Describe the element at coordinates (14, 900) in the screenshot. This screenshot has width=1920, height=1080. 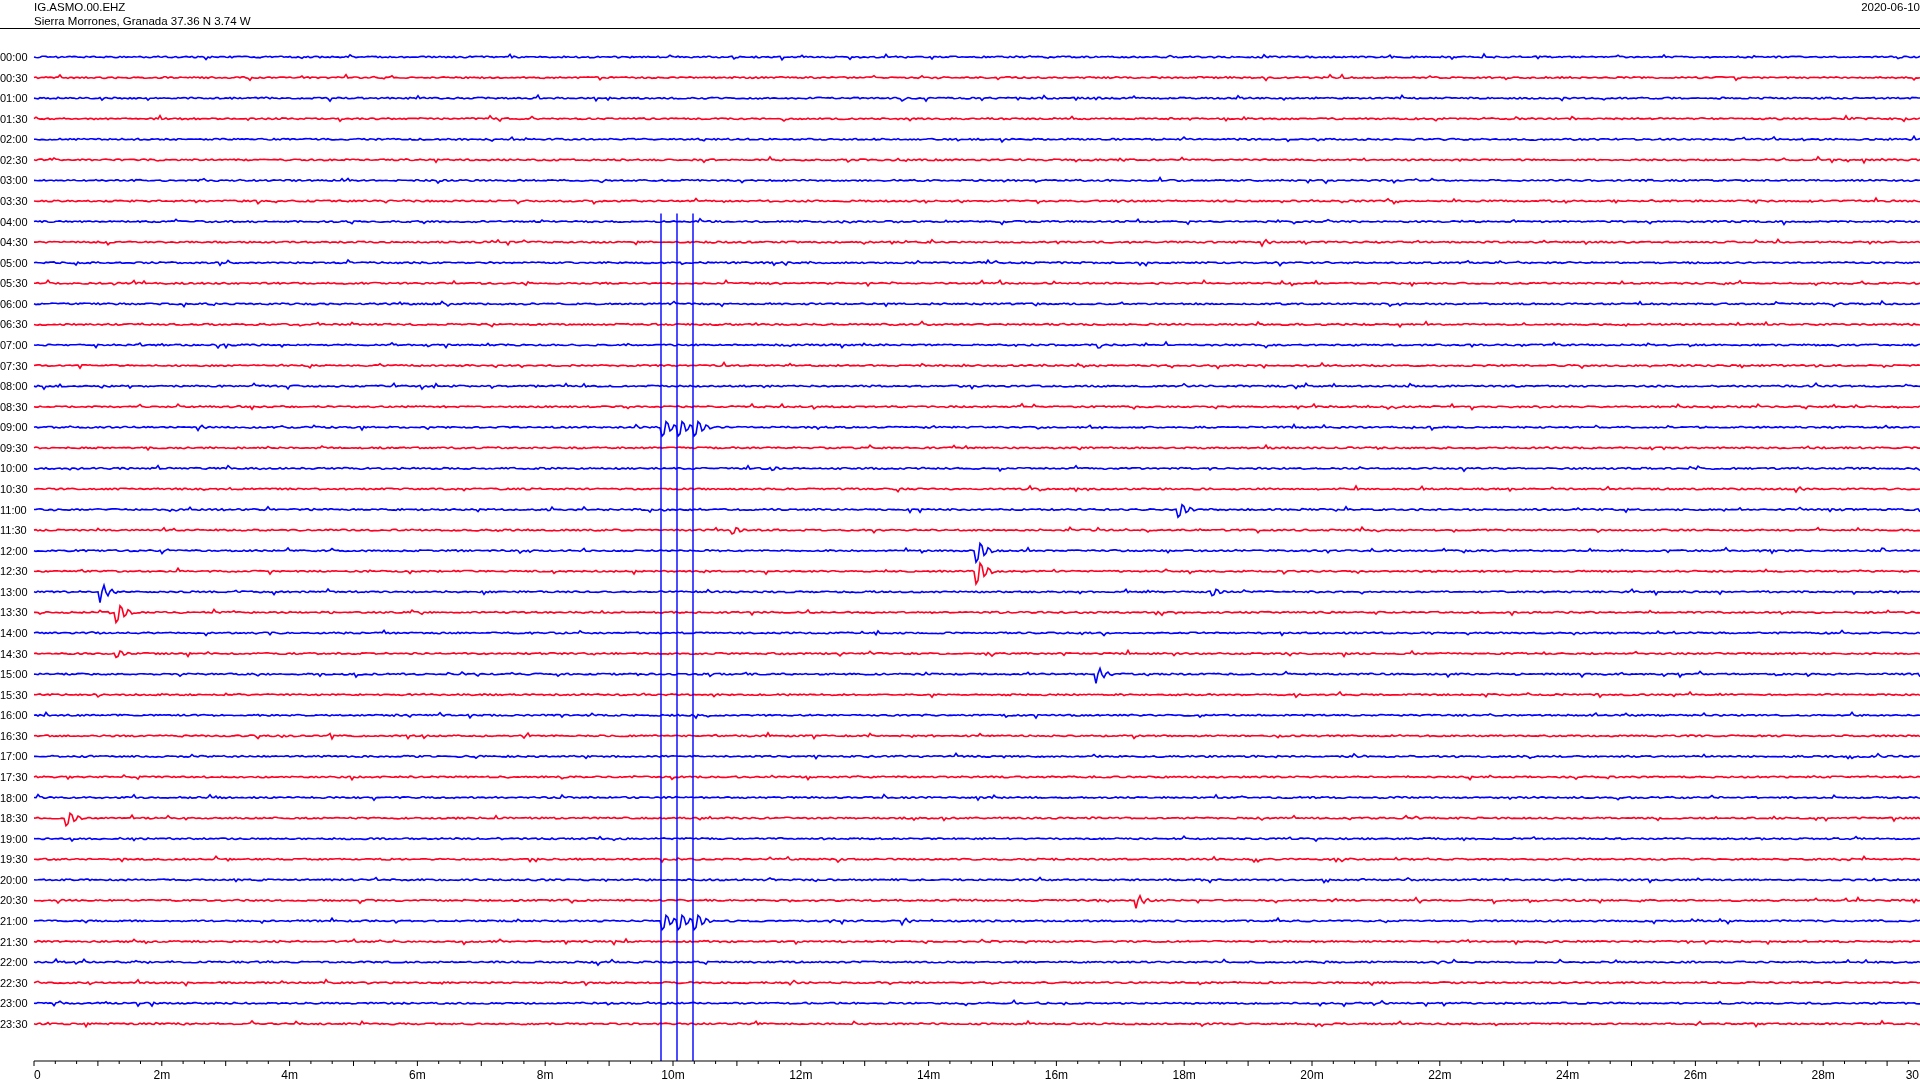
I see `row-time-label: 20:30` at that location.